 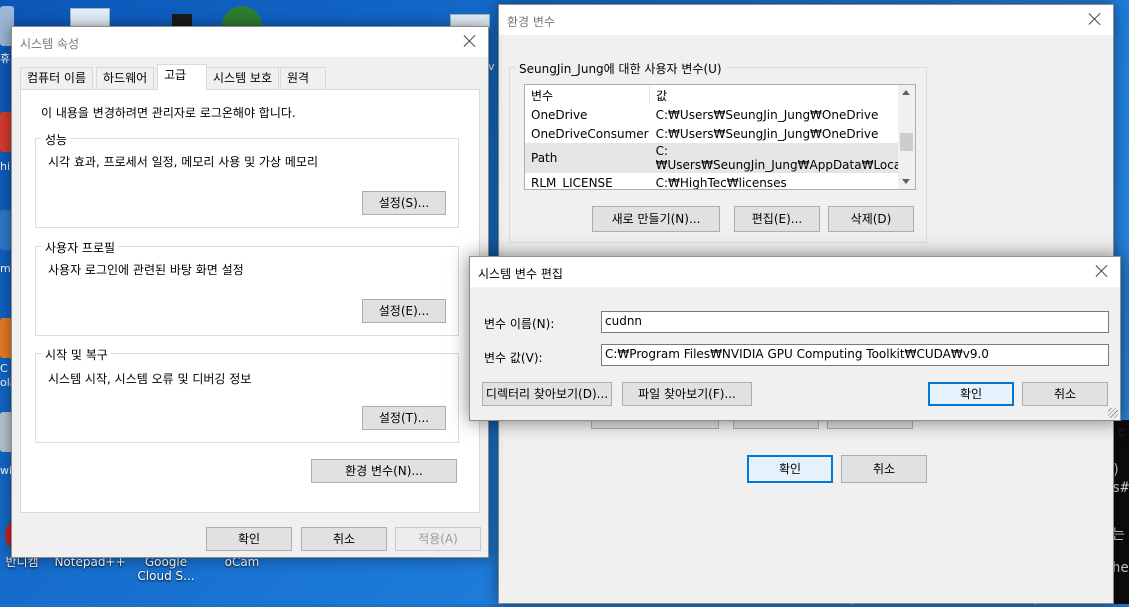 What do you see at coordinates (76, 354) in the screenshot?
I see `startup-recovery-group-title: 시작 및 복구` at bounding box center [76, 354].